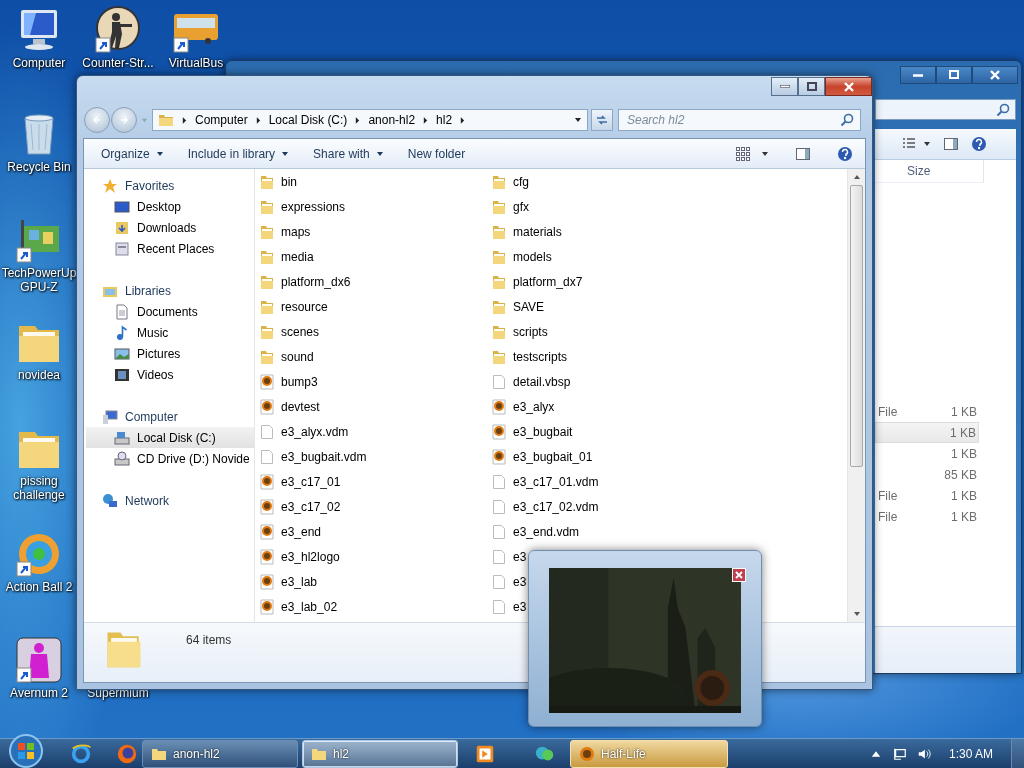 The height and width of the screenshot is (768, 1024). What do you see at coordinates (529, 356) in the screenshot?
I see `file-item: testscripts` at bounding box center [529, 356].